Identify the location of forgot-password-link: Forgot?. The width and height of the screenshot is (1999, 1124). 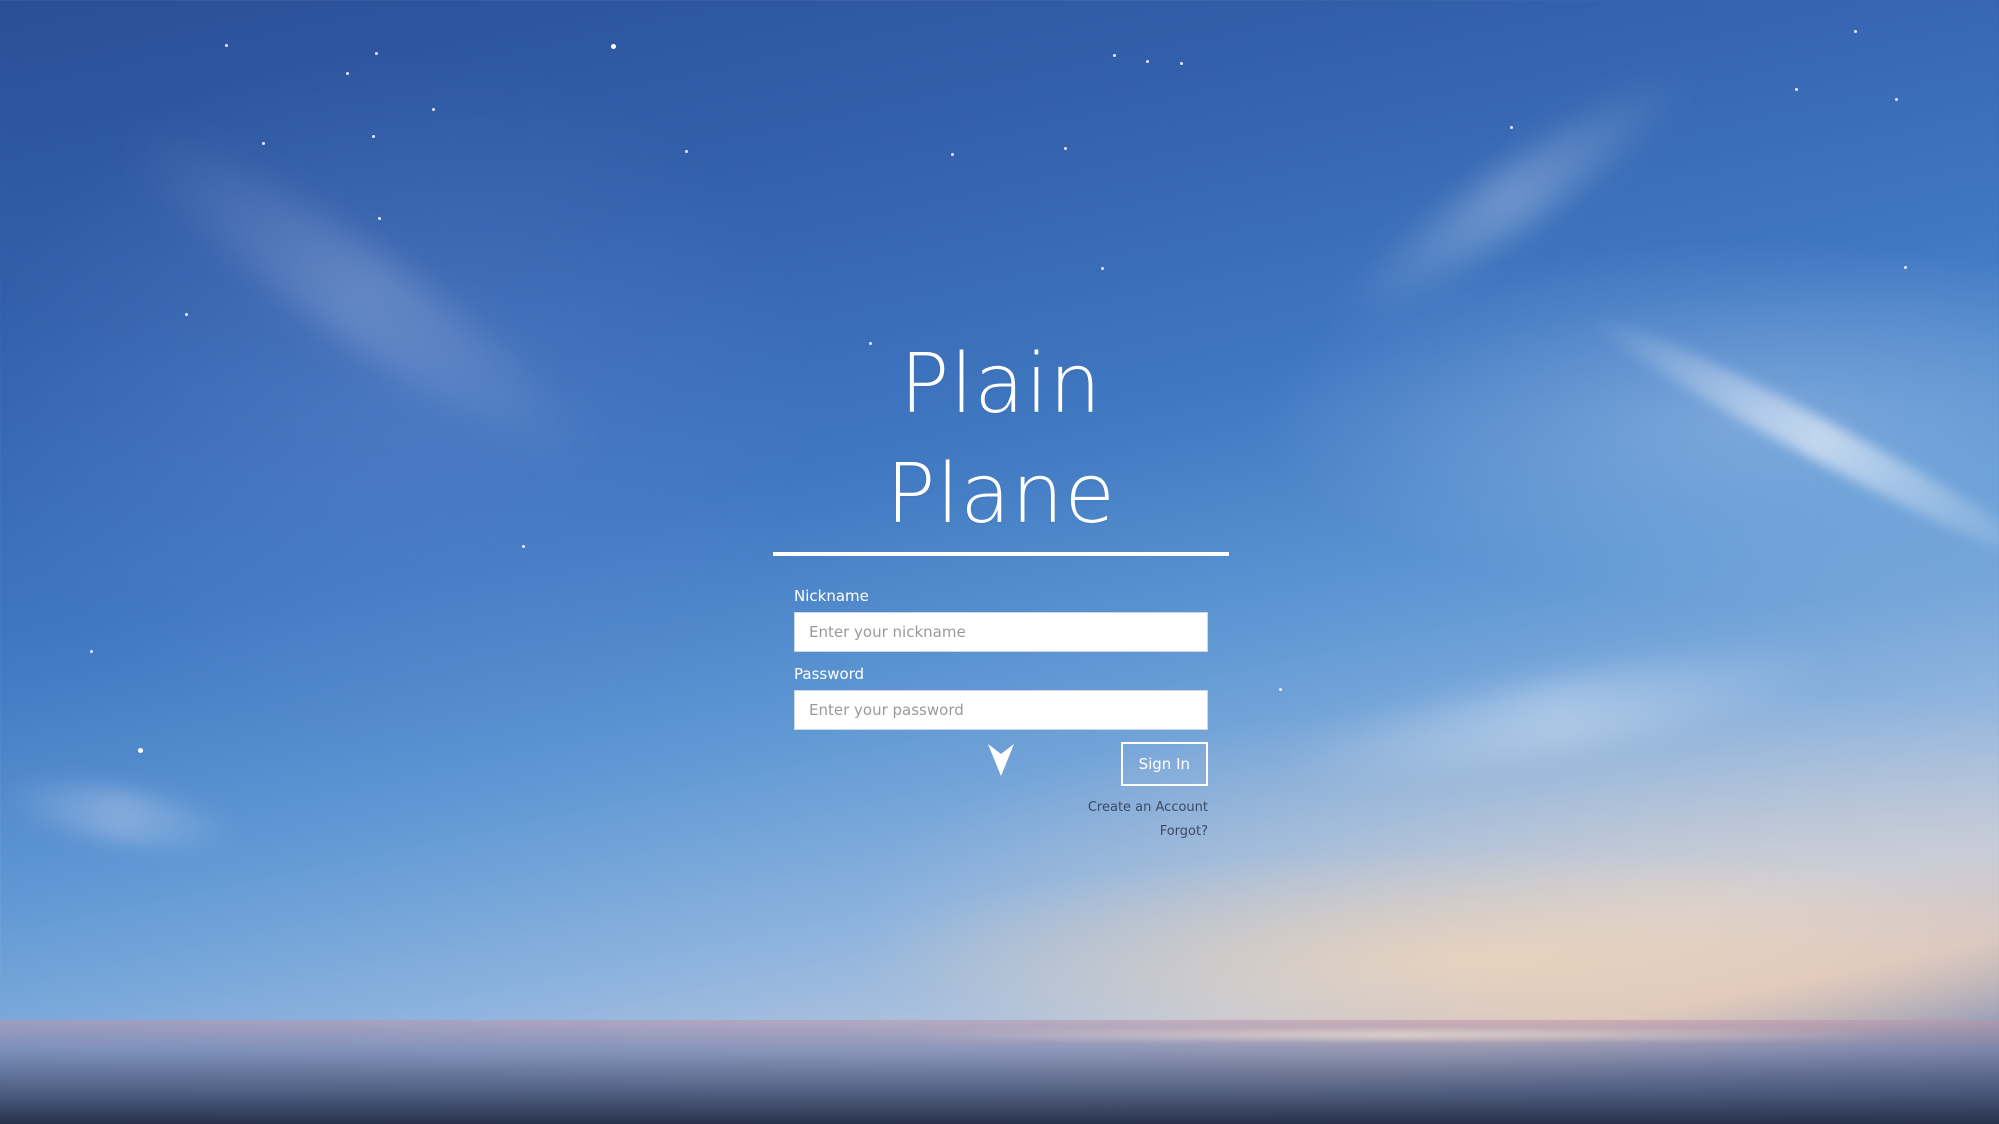
(1184, 832).